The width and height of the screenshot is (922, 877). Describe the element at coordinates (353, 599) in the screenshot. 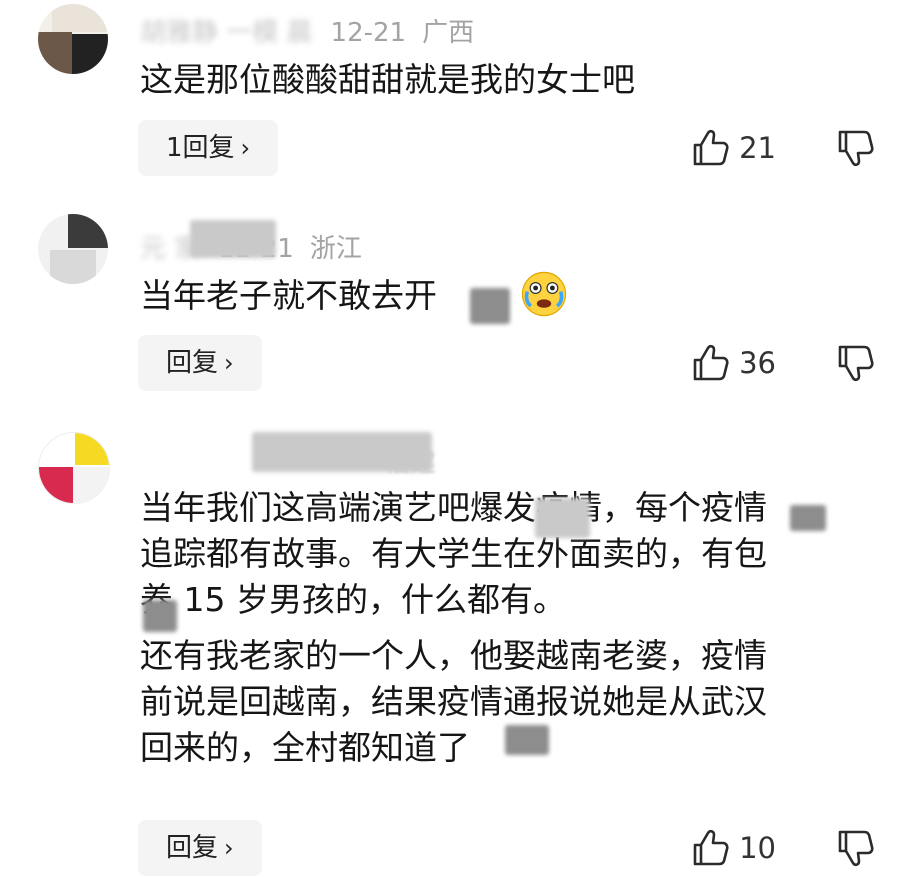

I see `comment-line: 养 15 岁男孩的，什么都有。` at that location.